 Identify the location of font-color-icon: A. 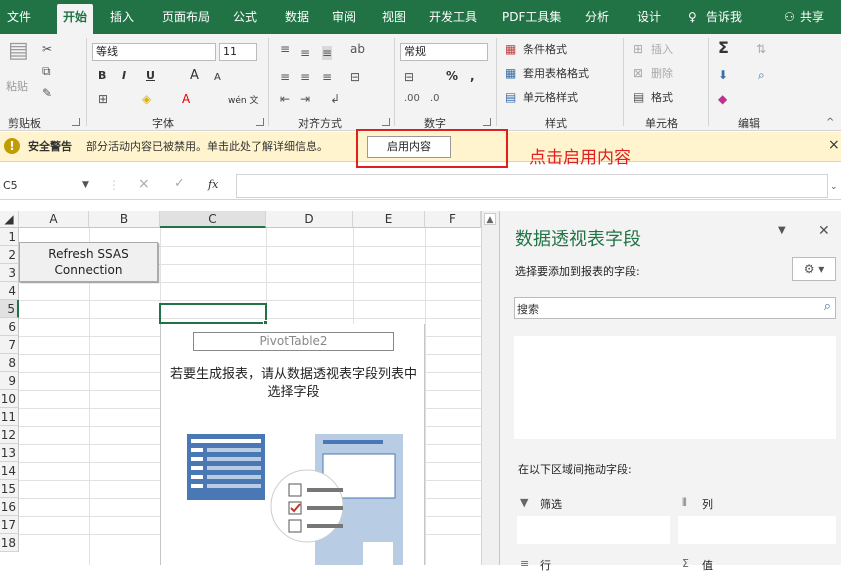
(186, 99).